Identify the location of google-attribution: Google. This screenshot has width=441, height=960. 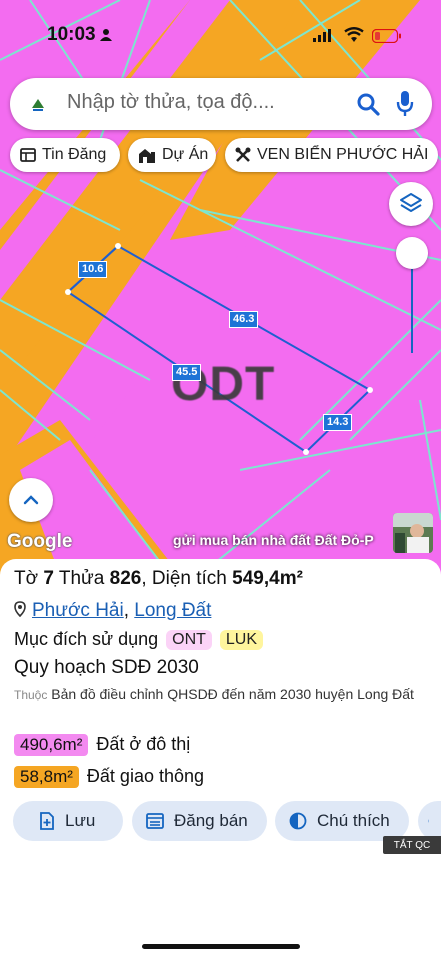
(40, 541).